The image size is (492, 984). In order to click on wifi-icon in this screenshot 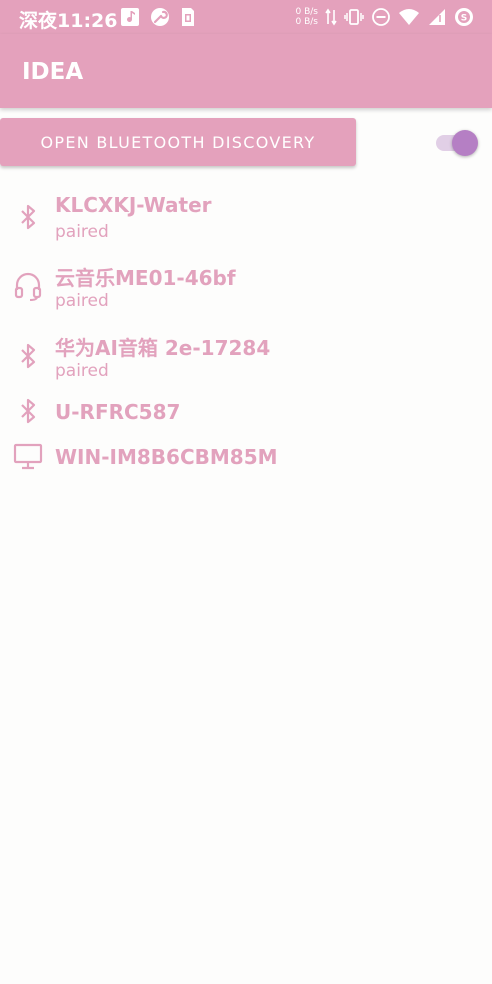, I will do `click(409, 17)`.